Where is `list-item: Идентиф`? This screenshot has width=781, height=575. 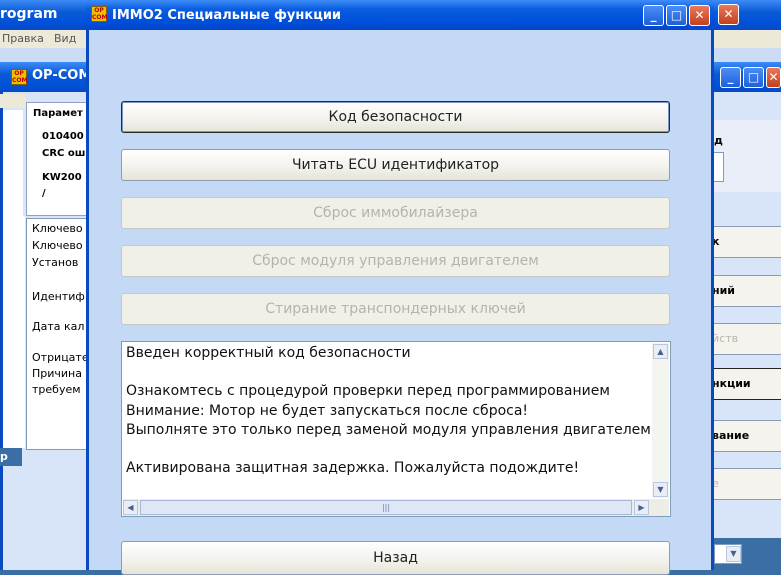
list-item: Идентиф is located at coordinates (58, 296).